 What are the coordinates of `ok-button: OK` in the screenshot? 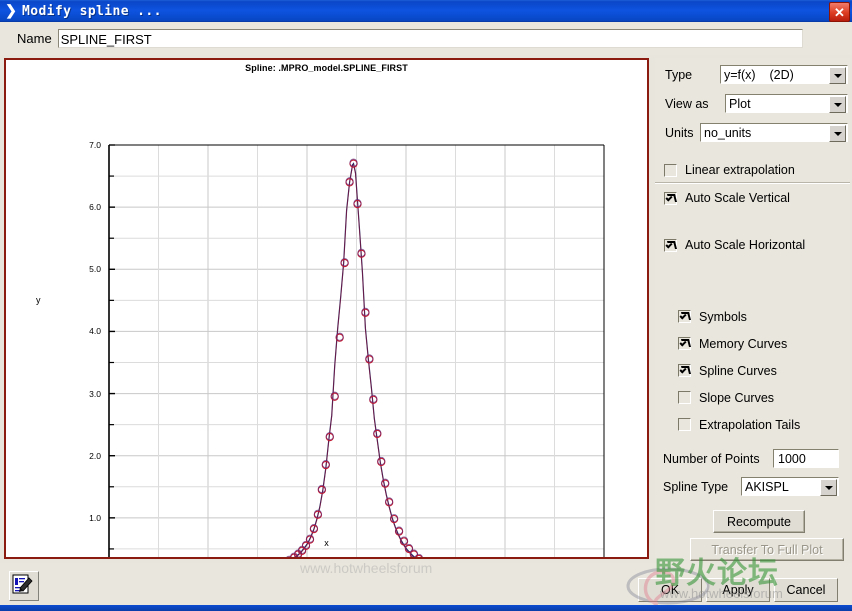 It's located at (670, 590).